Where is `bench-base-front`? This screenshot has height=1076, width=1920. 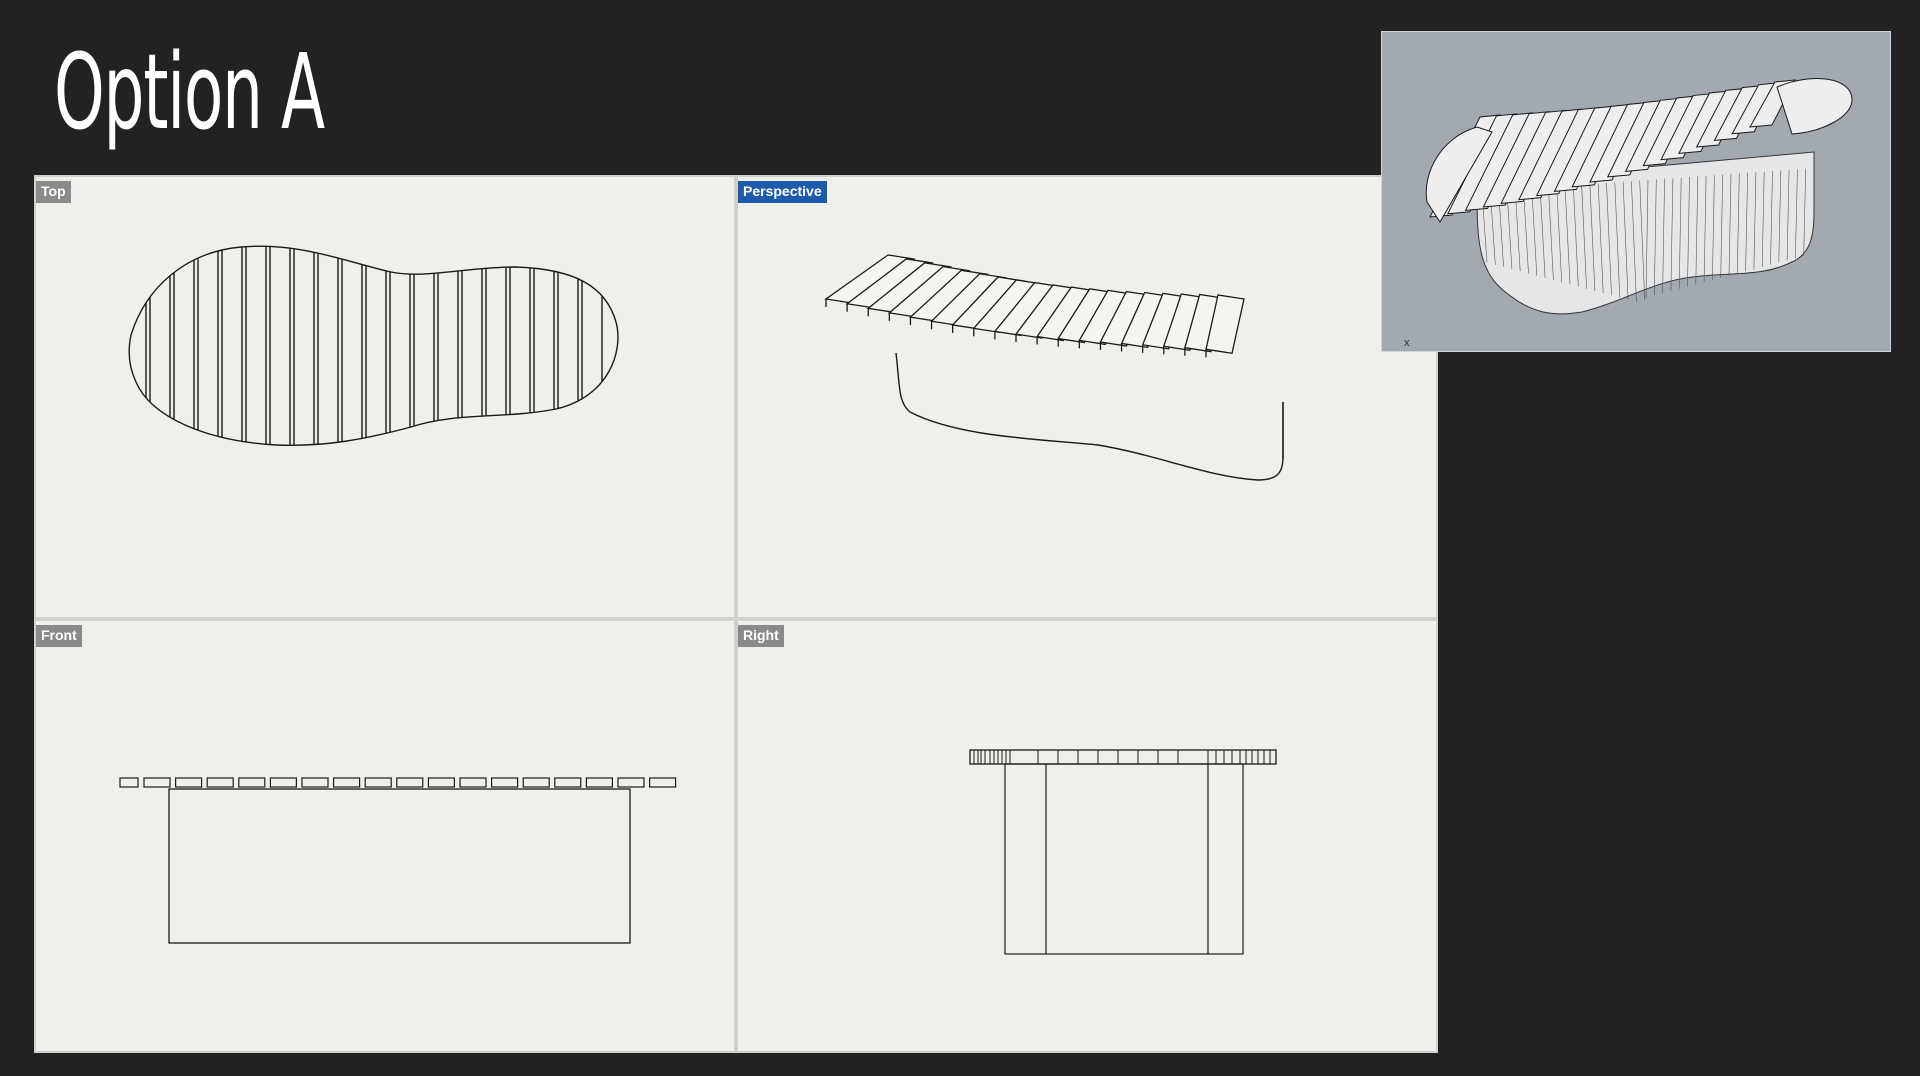 bench-base-front is located at coordinates (399, 866).